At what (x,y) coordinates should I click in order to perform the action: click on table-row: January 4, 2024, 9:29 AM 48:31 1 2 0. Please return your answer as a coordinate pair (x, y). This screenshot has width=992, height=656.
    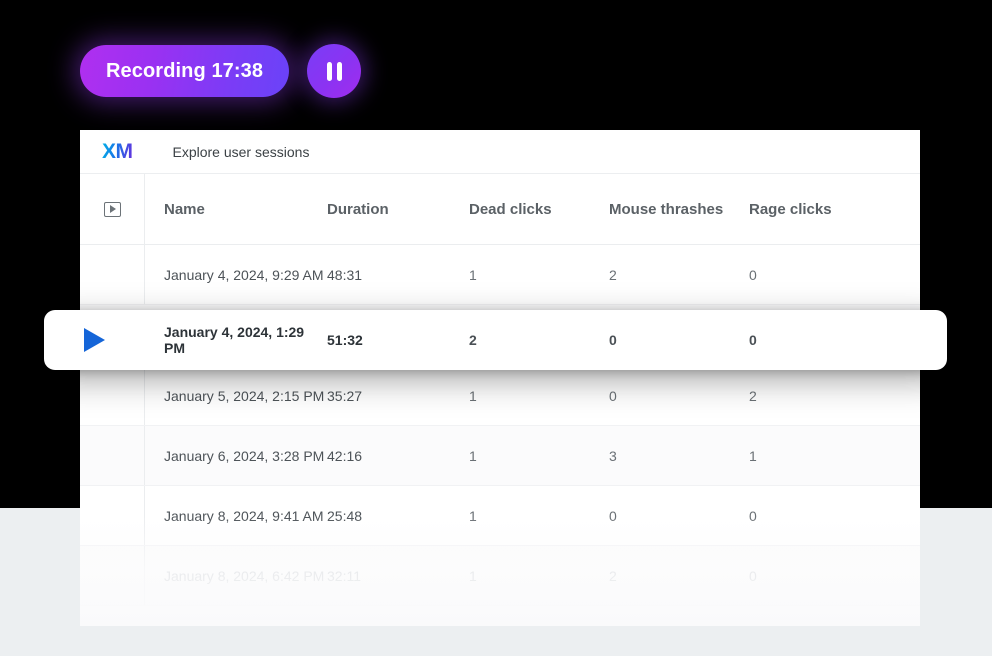
    Looking at the image, I should click on (500, 275).